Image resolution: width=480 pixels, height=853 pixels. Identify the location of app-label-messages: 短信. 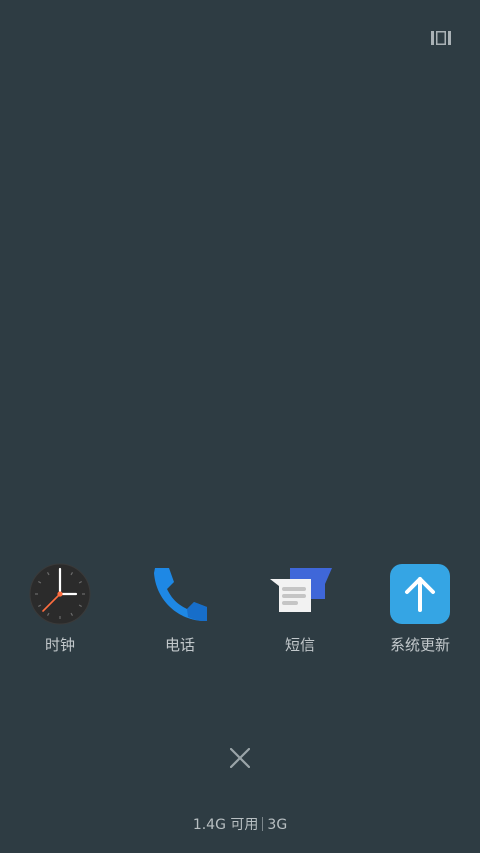
(299, 645).